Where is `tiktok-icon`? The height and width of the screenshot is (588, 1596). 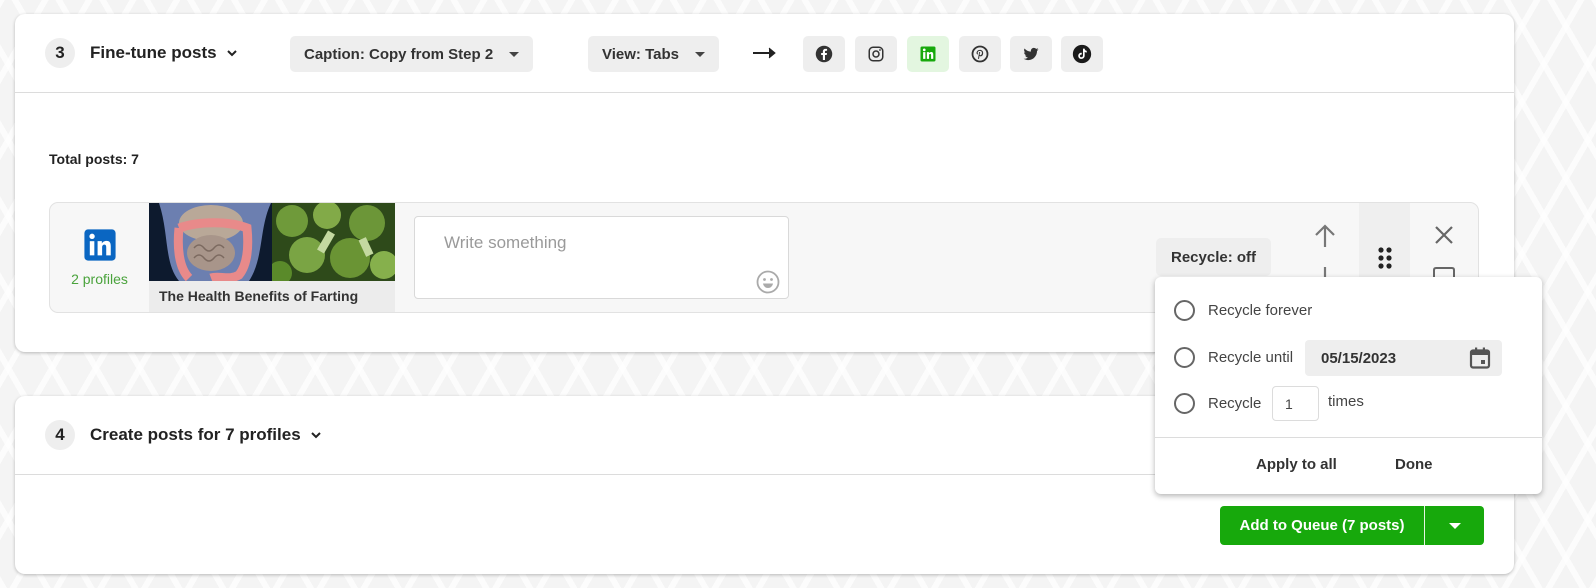 tiktok-icon is located at coordinates (1082, 54).